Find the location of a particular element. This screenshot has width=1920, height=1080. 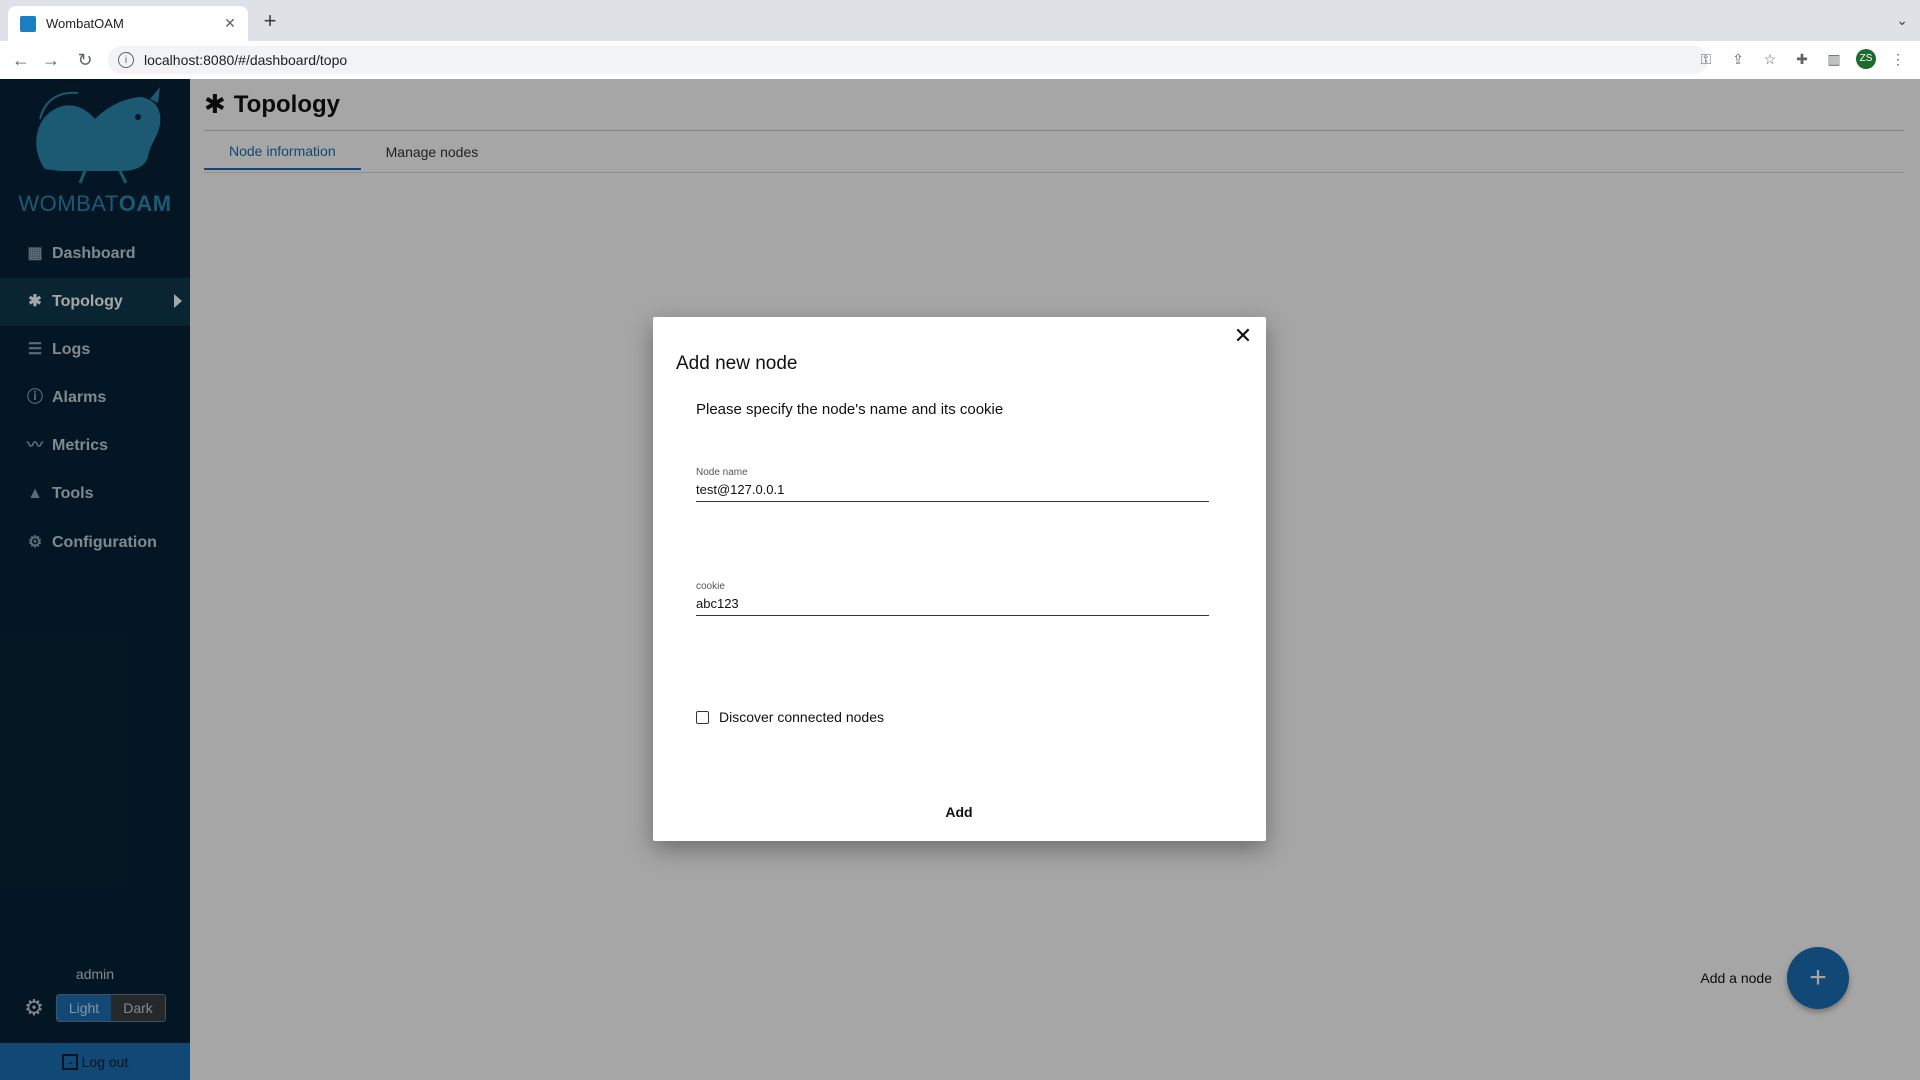

address-url: localhost:8080/#/dashboard/topo is located at coordinates (246, 60).